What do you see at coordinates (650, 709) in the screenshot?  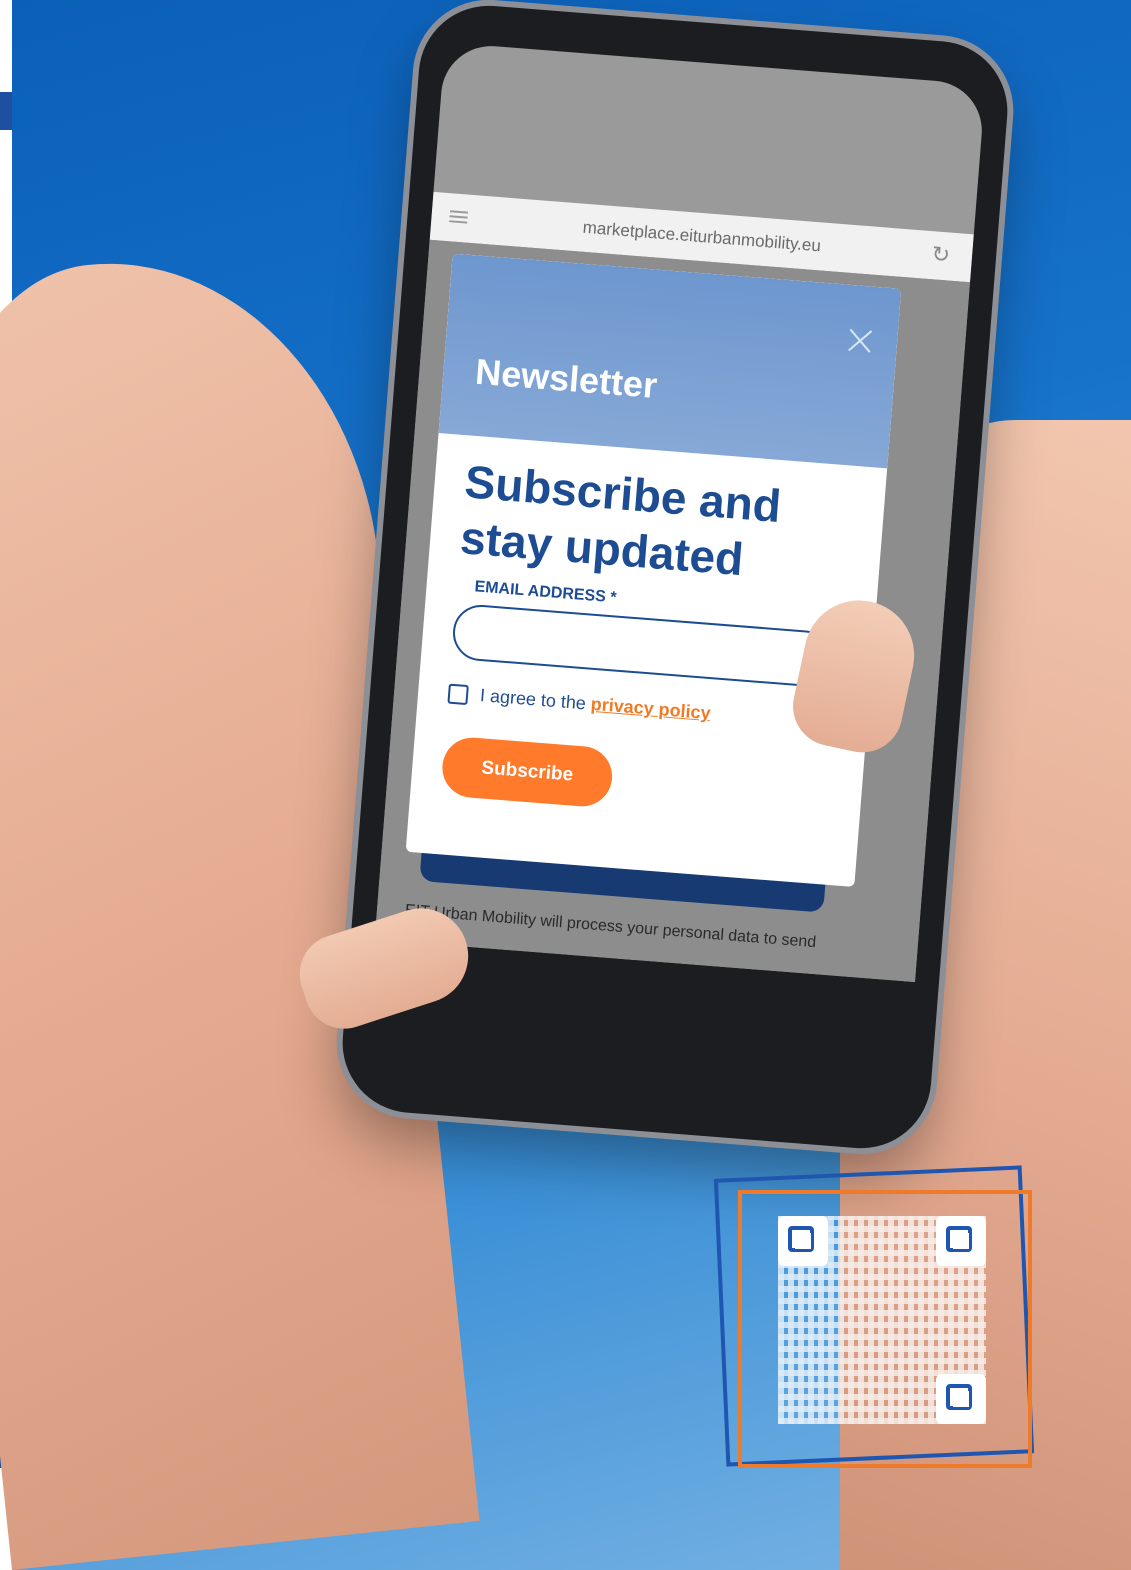 I see `privacy-policy-link: privacy policy` at bounding box center [650, 709].